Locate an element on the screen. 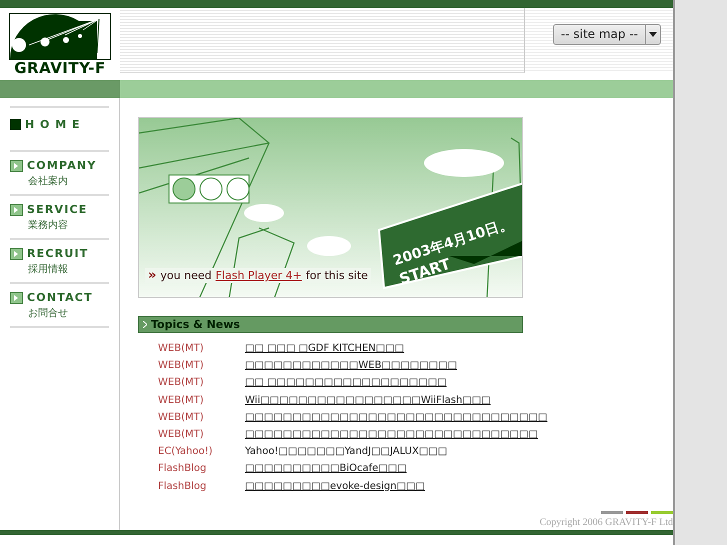  nav-link: SERVICE 業務内容 is located at coordinates (59, 216).